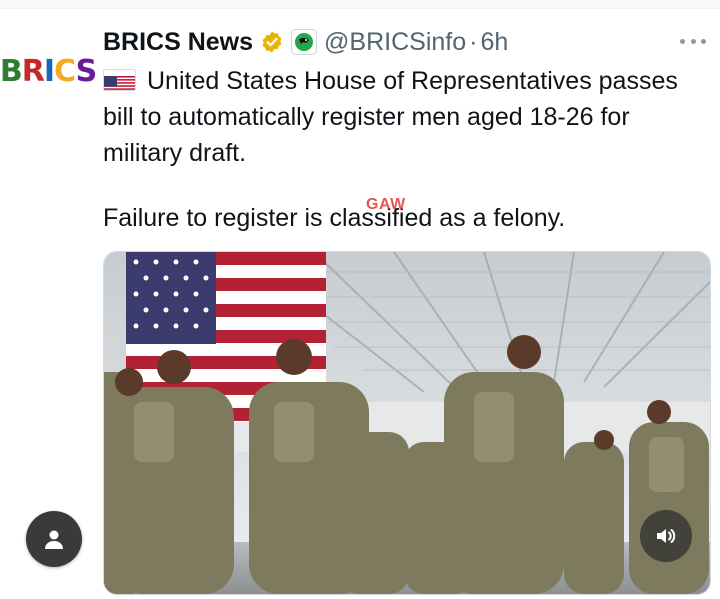 This screenshot has width=720, height=599. I want to click on affiliate-badge-icon, so click(304, 42).